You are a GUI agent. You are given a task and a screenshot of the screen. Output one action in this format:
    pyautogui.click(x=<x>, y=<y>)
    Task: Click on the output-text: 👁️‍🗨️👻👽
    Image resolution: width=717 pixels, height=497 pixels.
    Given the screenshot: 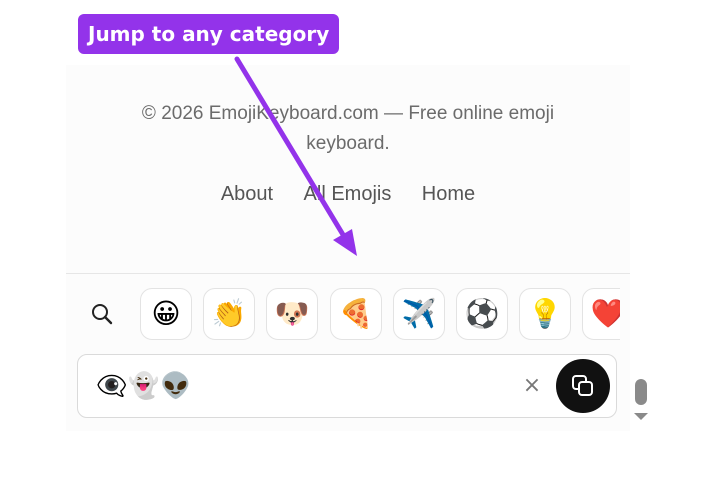 What is the action you would take?
    pyautogui.click(x=144, y=385)
    